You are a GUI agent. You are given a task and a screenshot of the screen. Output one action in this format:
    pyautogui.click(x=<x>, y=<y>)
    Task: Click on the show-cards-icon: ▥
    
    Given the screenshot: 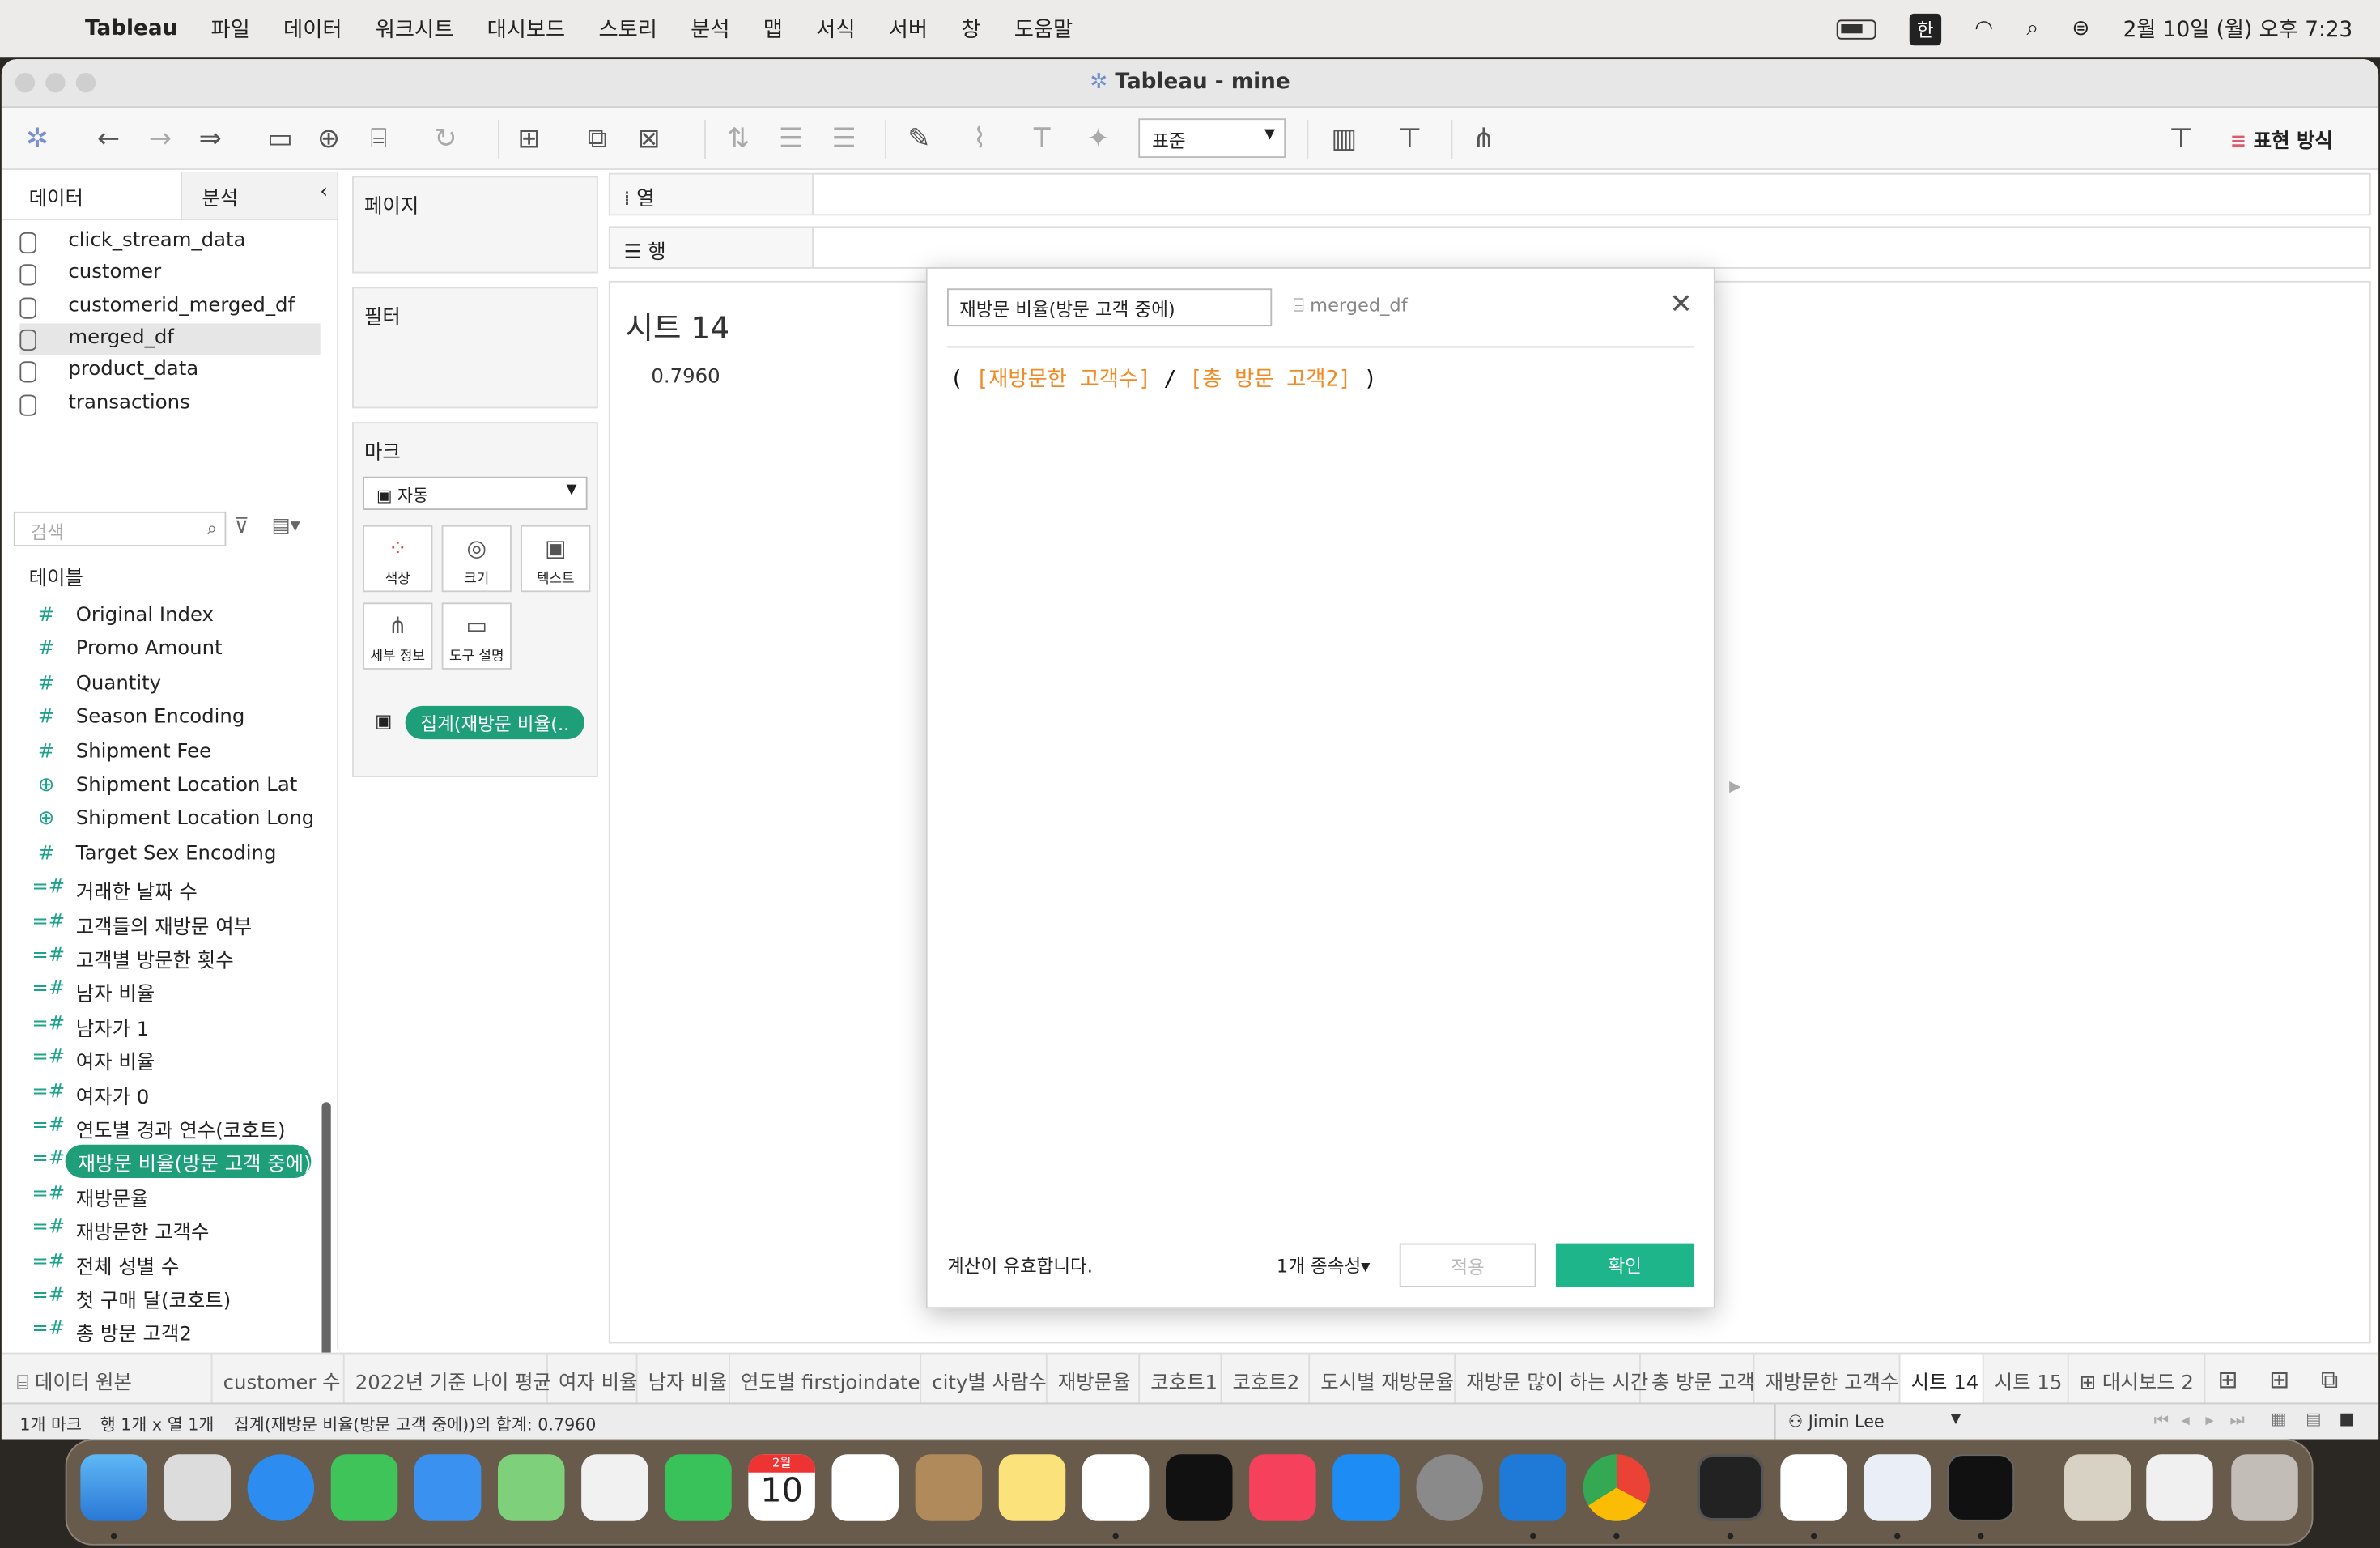 What is the action you would take?
    pyautogui.click(x=1344, y=139)
    